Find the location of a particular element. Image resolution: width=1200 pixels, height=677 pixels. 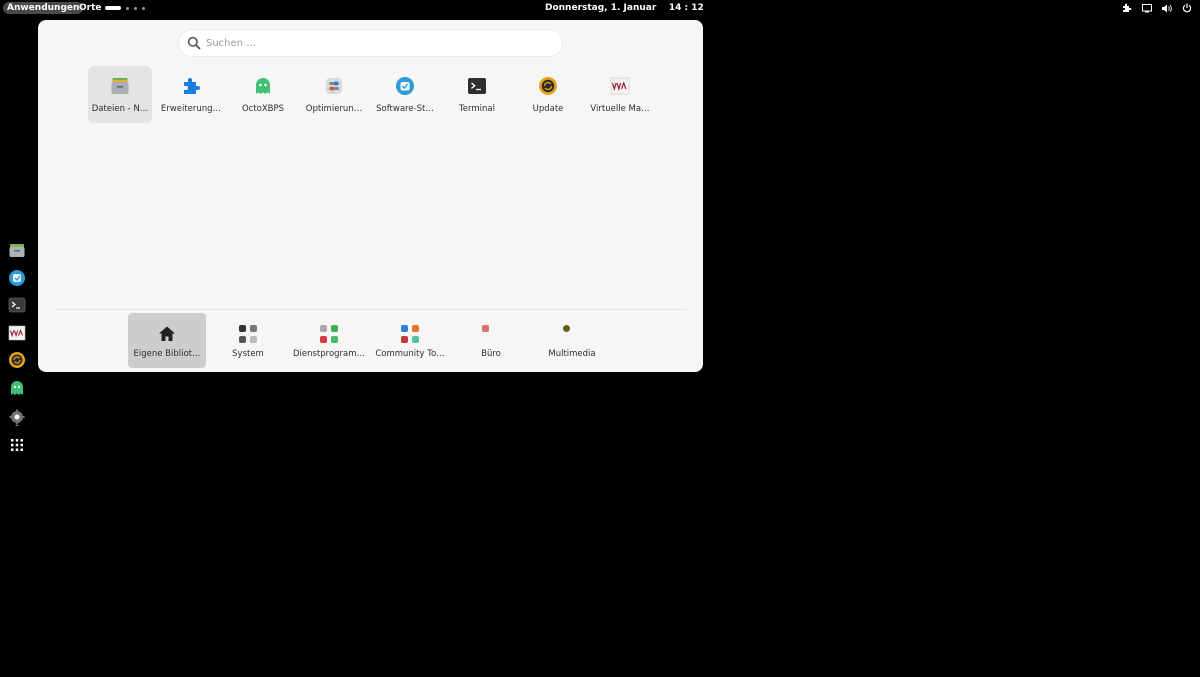

app-update: Update is located at coordinates (548, 94).